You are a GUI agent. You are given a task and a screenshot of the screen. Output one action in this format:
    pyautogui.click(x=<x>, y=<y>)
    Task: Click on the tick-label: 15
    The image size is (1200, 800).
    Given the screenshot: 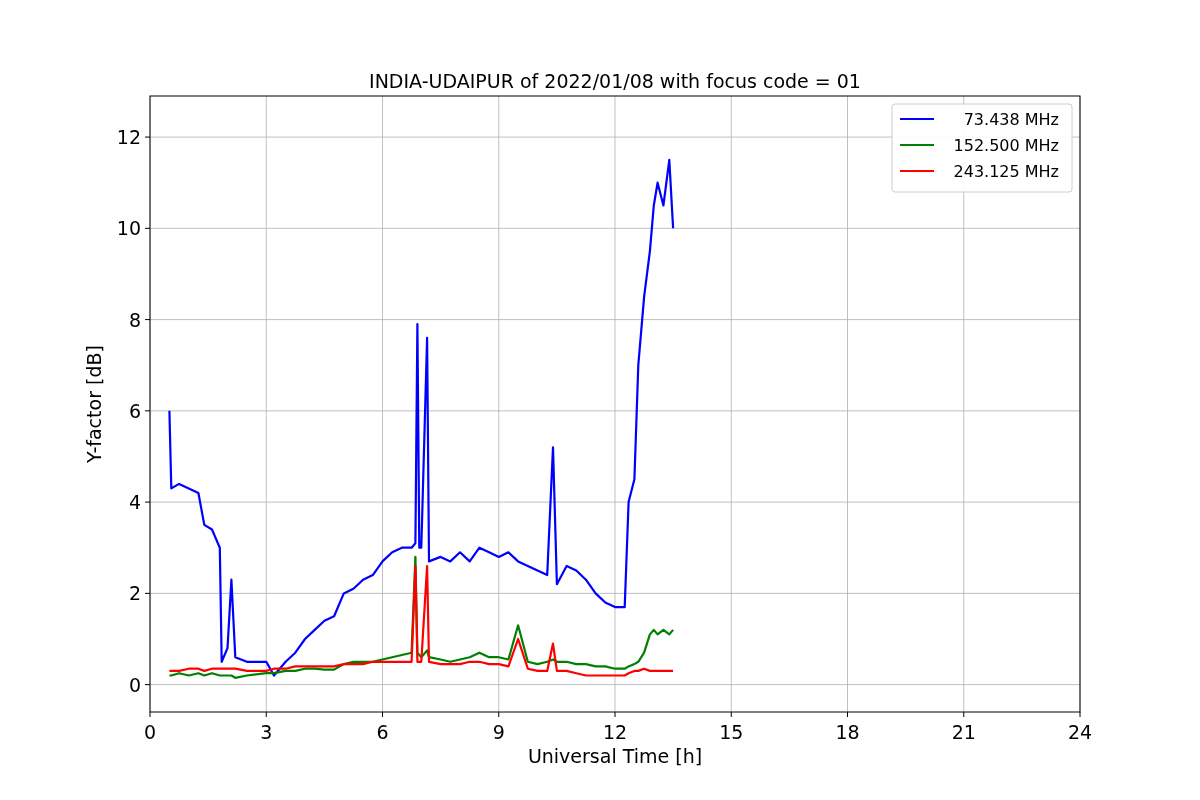 What is the action you would take?
    pyautogui.click(x=731, y=732)
    